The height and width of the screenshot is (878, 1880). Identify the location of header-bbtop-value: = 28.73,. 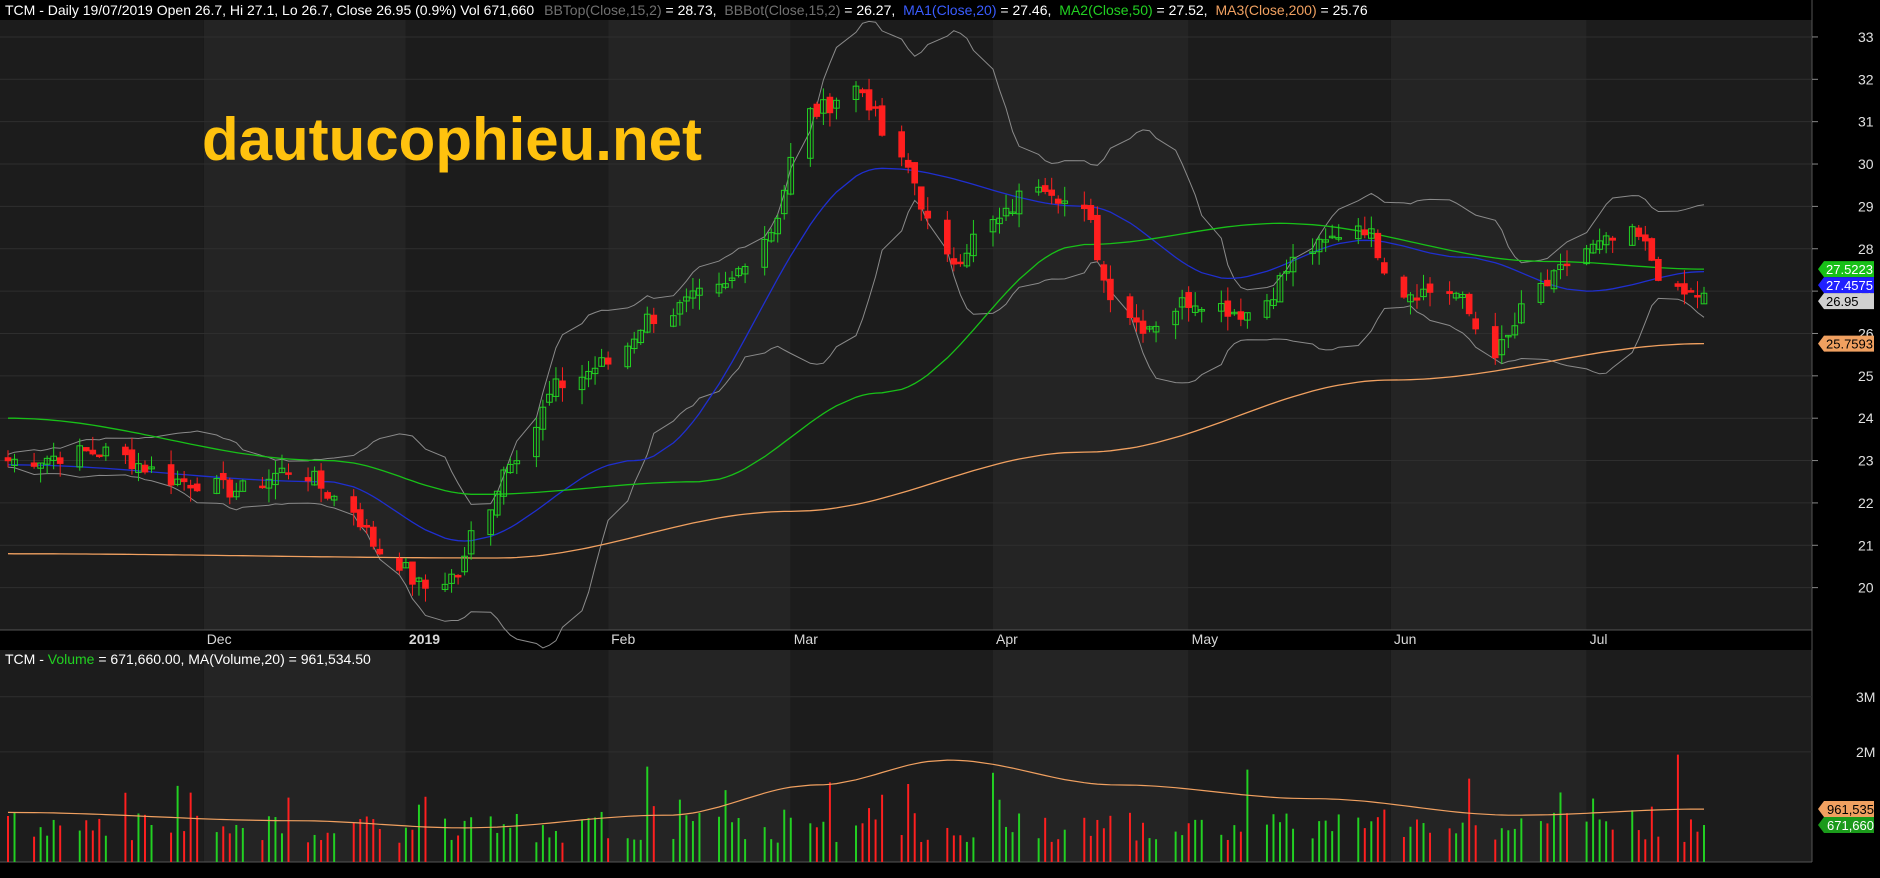
(689, 10).